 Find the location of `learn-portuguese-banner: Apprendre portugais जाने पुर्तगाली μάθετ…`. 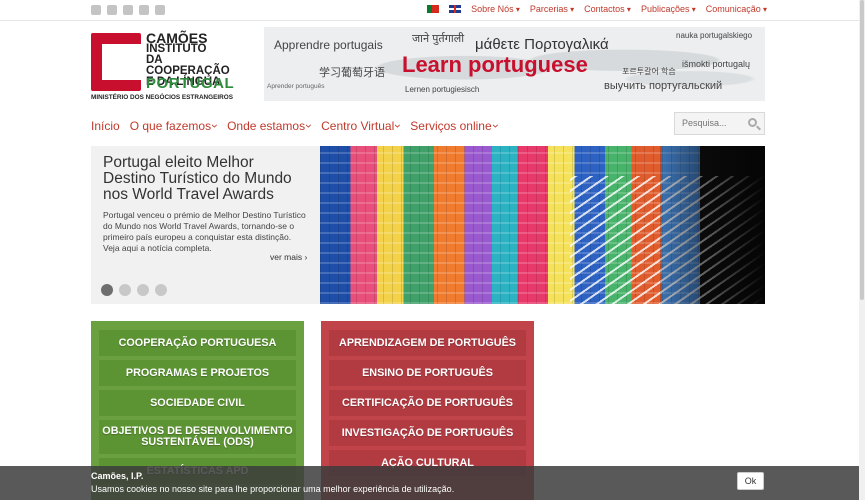

learn-portuguese-banner: Apprendre portugais जाने पुर्तगाली μάθετ… is located at coordinates (514, 64).